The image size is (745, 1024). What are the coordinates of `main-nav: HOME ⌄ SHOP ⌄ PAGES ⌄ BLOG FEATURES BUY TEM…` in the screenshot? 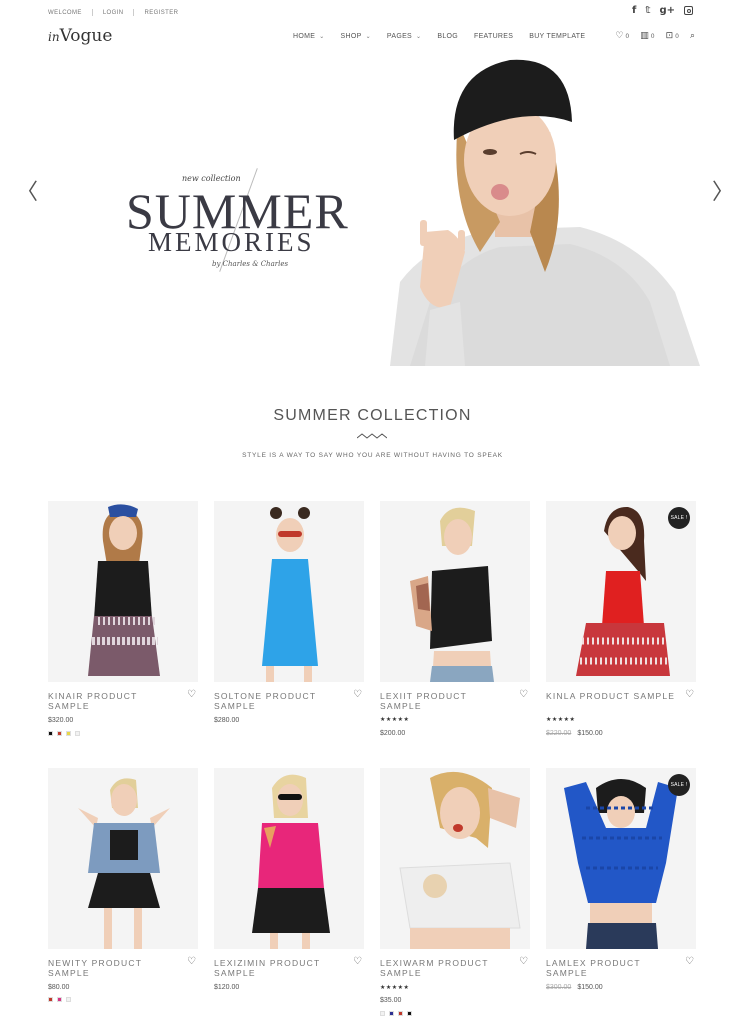 It's located at (439, 36).